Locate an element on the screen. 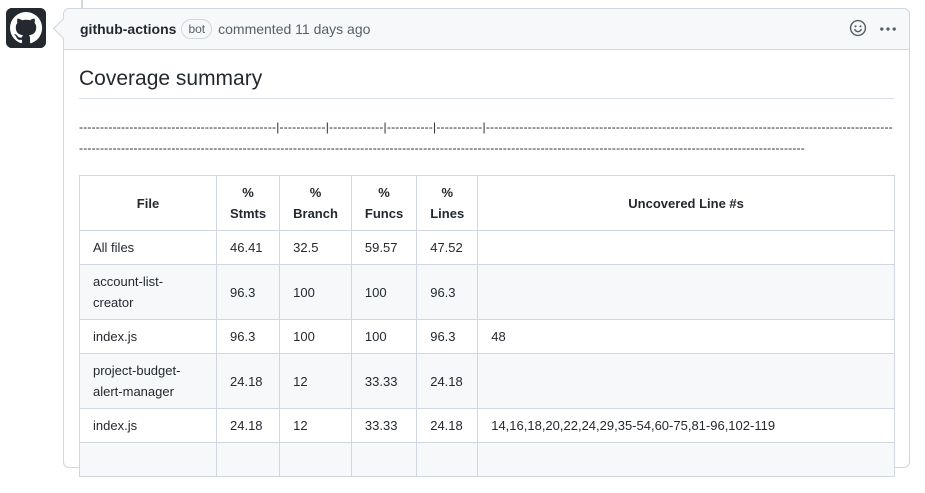 Image resolution: width=925 pixels, height=493 pixels. header-branch: % Branch is located at coordinates (315, 203).